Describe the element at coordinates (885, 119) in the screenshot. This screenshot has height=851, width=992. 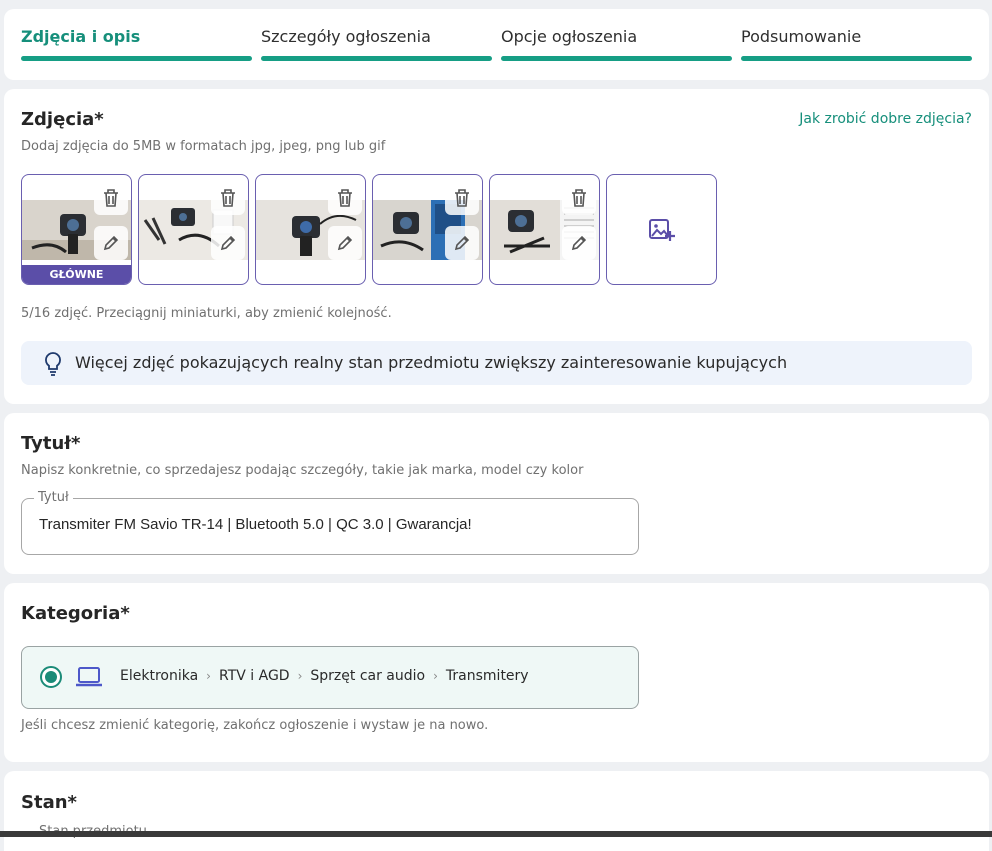
I see `photo-tips-link: Jak zrobić dobre zdjęcia?` at that location.